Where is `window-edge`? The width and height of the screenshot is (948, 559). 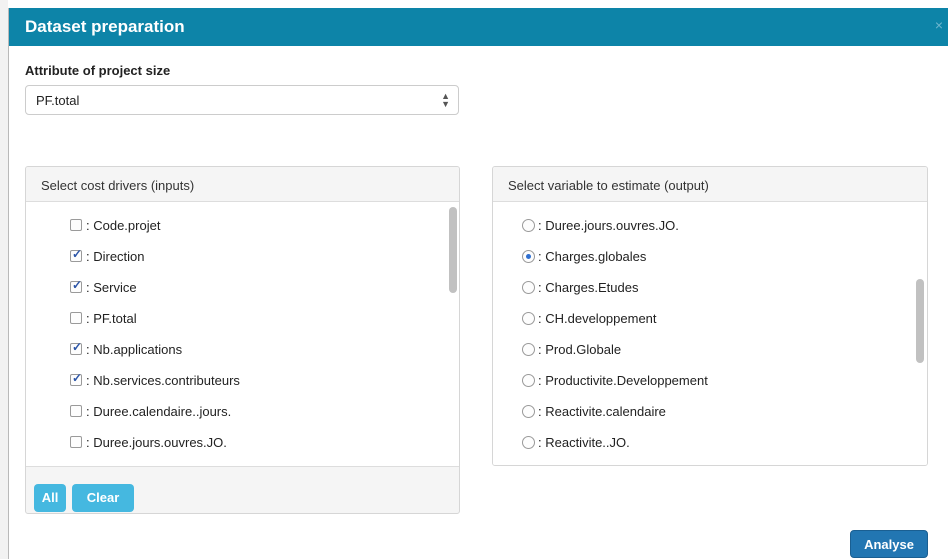
window-edge is located at coordinates (4, 279).